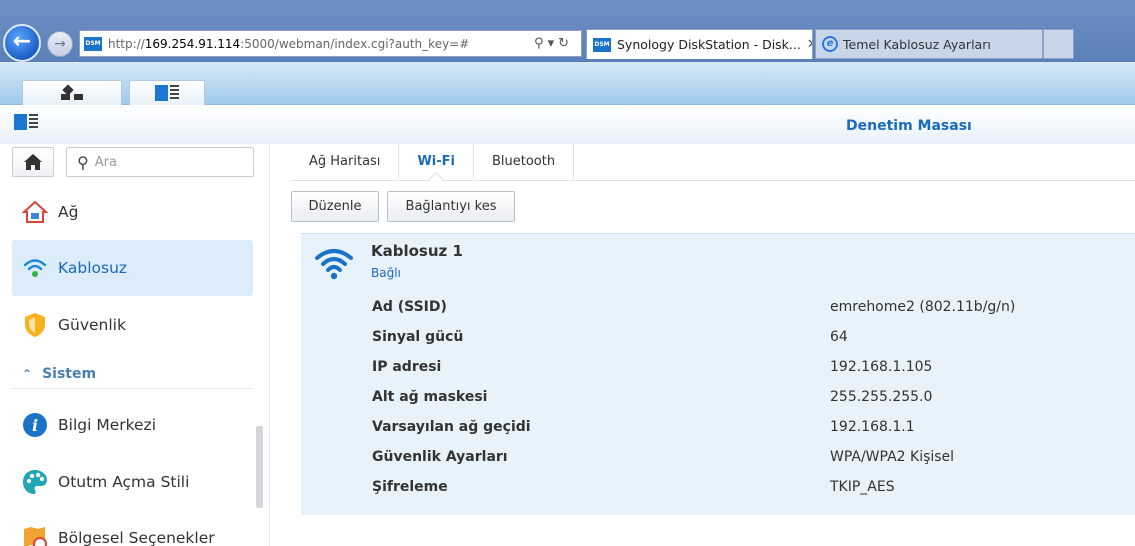 The width and height of the screenshot is (1135, 546). Describe the element at coordinates (92, 325) in the screenshot. I see `sidebar-item-label: Güvenlik` at that location.